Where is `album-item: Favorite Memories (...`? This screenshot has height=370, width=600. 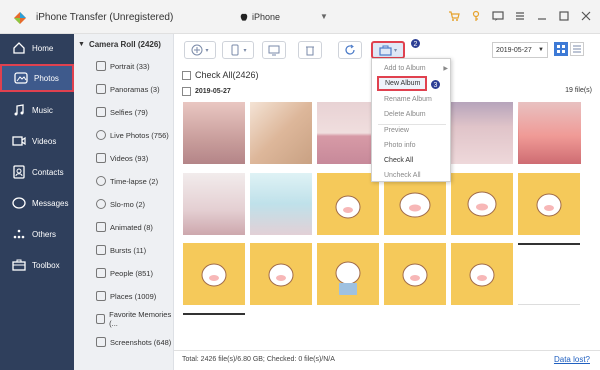 album-item: Favorite Memories (... is located at coordinates (124, 319).